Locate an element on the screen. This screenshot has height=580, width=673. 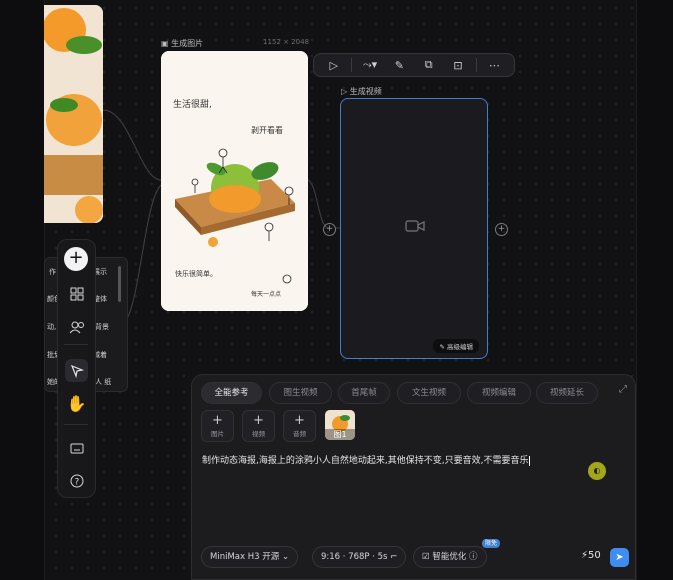
poster-text-1: 生活很甜, is located at coordinates (192, 104).